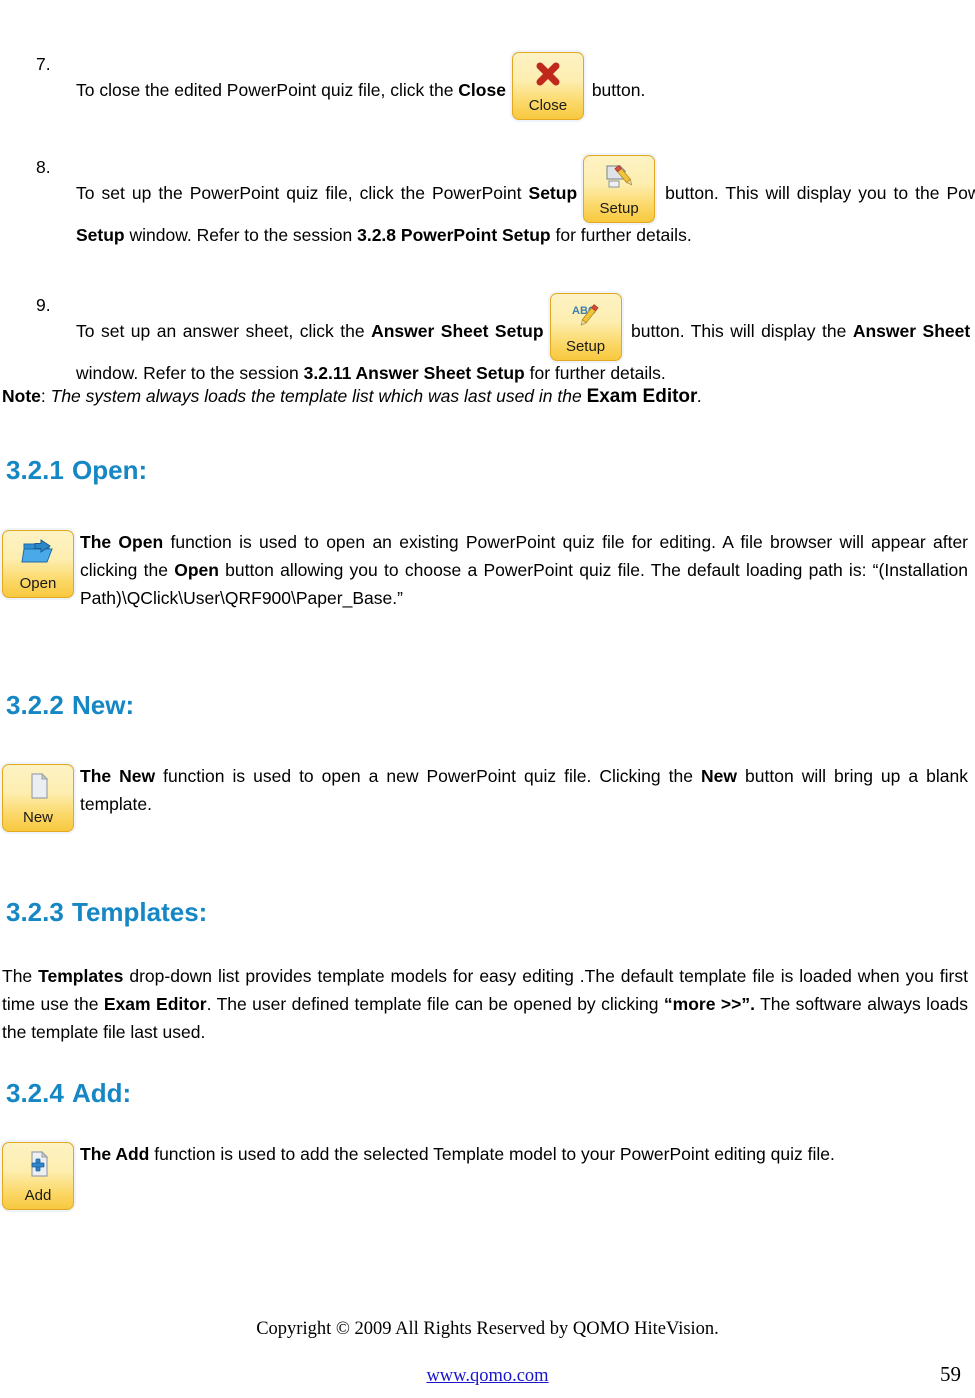 This screenshot has width=975, height=1398. What do you see at coordinates (35, 705) in the screenshot?
I see `heading-number: 3.2.2` at bounding box center [35, 705].